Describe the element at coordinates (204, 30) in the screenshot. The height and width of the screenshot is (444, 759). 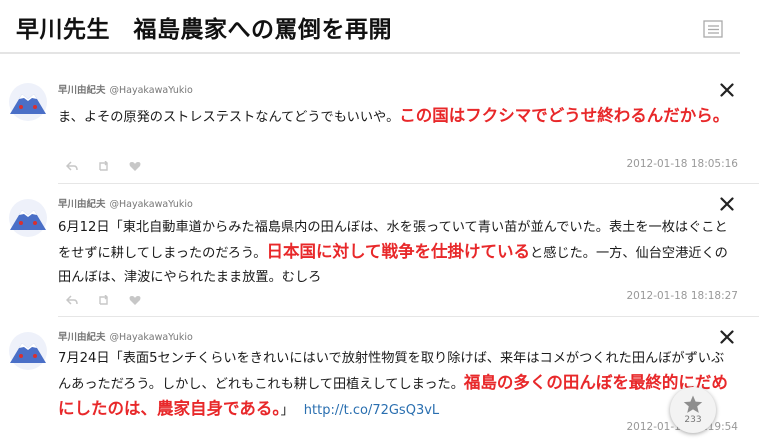
I see `page-title: 早川先生 福島農家への罵倒を再開` at that location.